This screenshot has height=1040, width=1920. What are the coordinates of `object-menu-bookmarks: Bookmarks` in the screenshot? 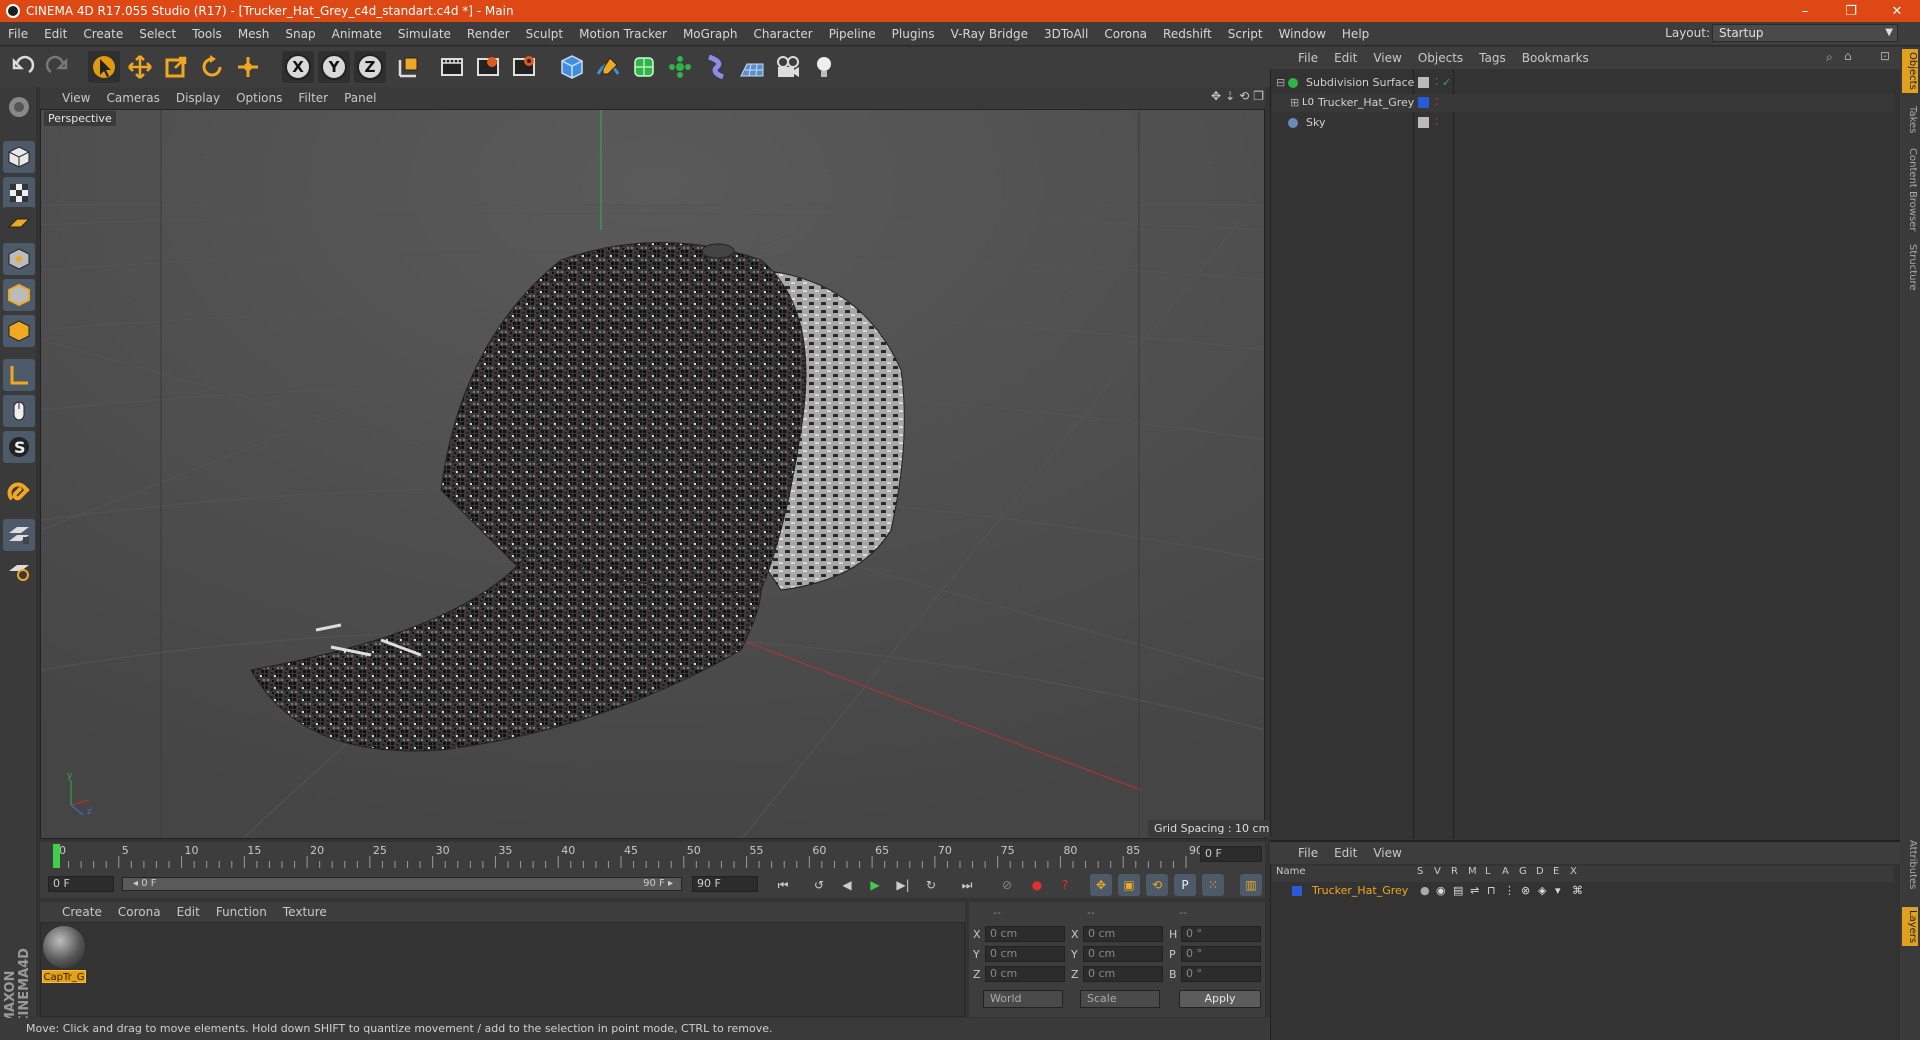 It's located at (1555, 58).